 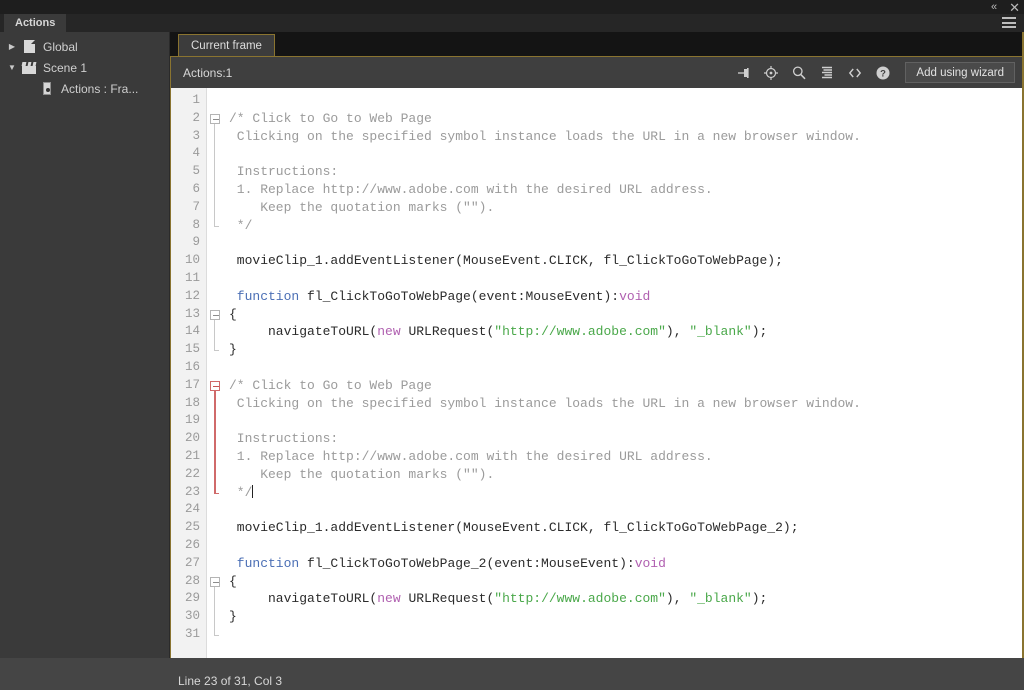 What do you see at coordinates (192, 402) in the screenshot?
I see `line-number: 18` at bounding box center [192, 402].